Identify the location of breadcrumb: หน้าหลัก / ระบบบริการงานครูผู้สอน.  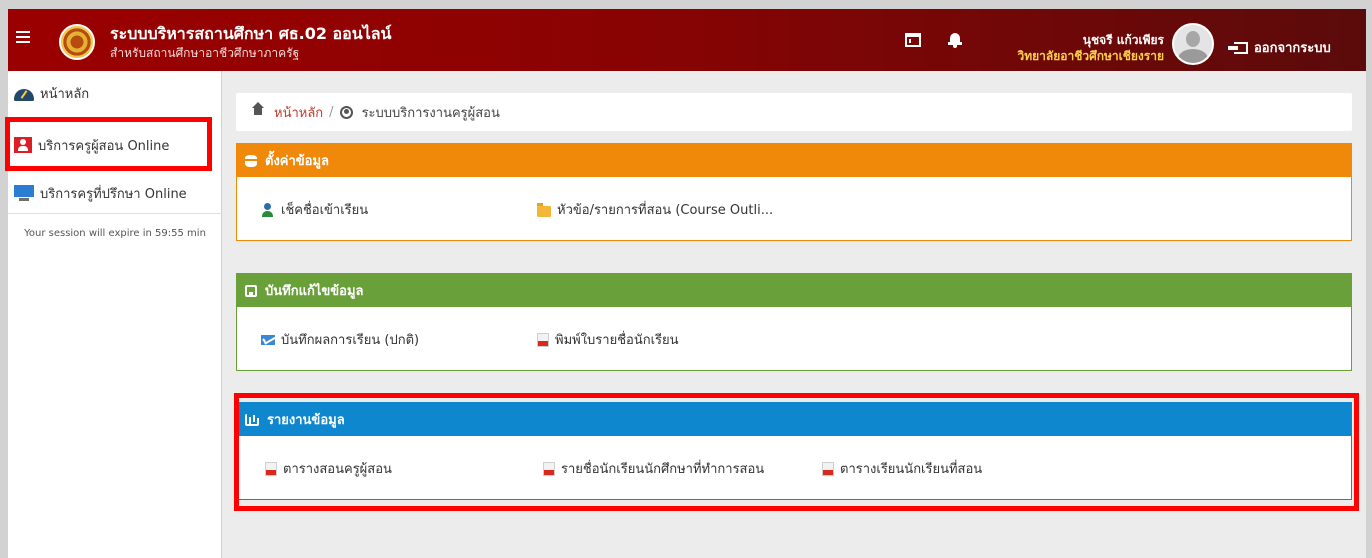
(794, 112).